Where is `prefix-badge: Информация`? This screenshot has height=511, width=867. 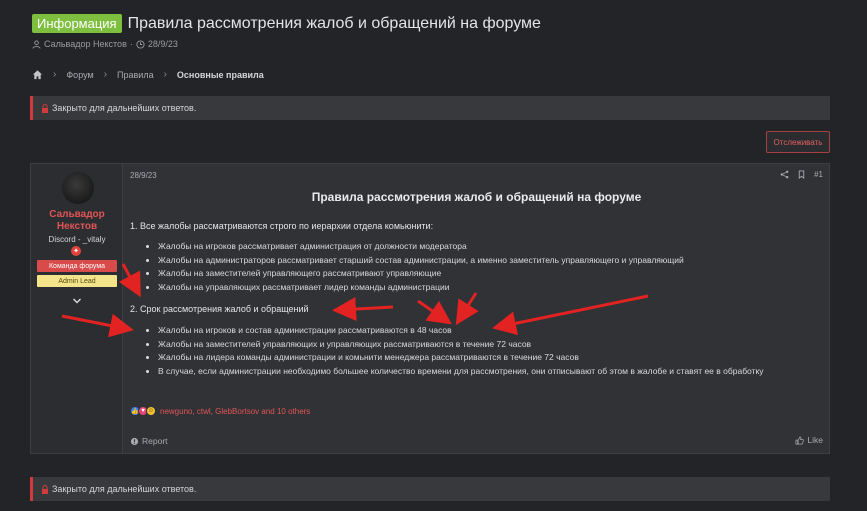 prefix-badge: Информация is located at coordinates (77, 23).